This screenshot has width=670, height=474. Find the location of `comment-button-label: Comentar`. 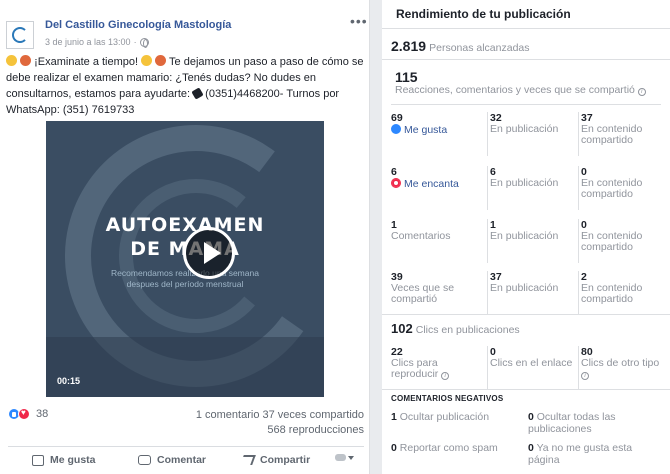

comment-button-label: Comentar is located at coordinates (182, 460).